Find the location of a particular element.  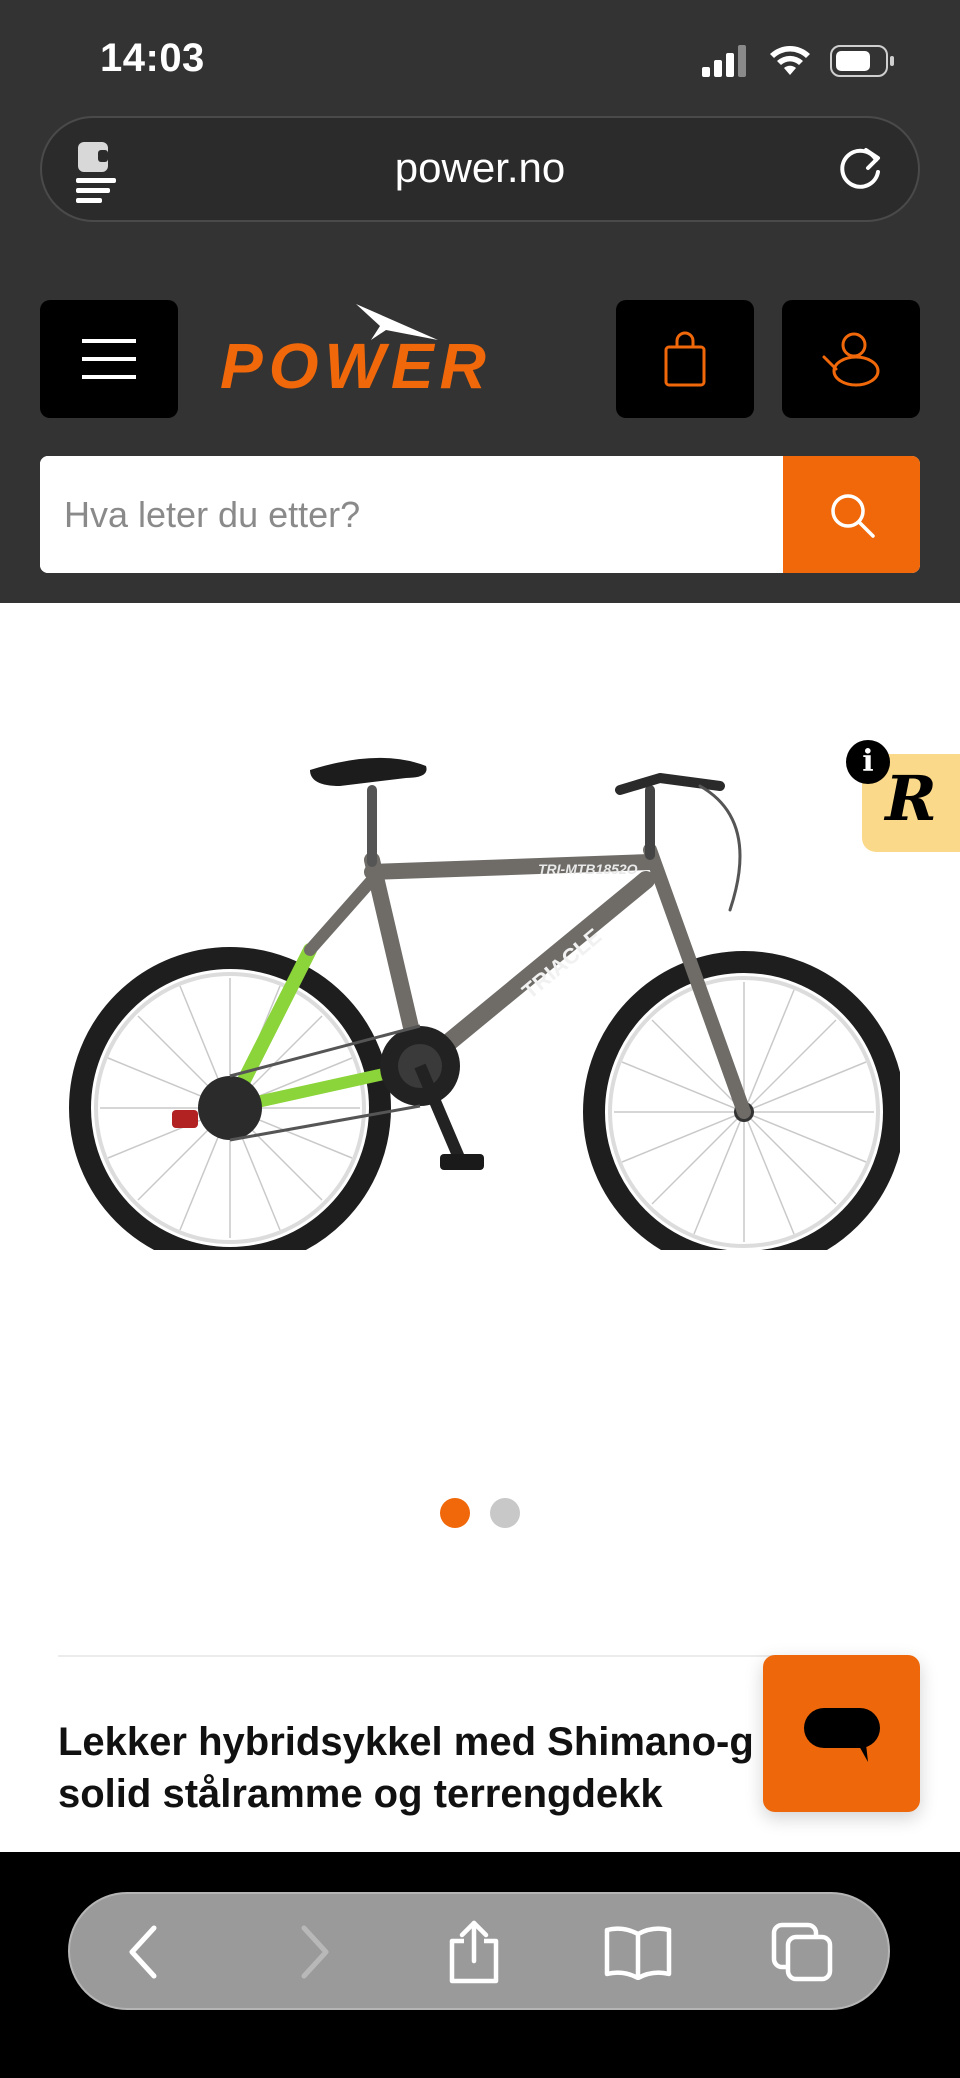

back-icon is located at coordinates (143, 1952).